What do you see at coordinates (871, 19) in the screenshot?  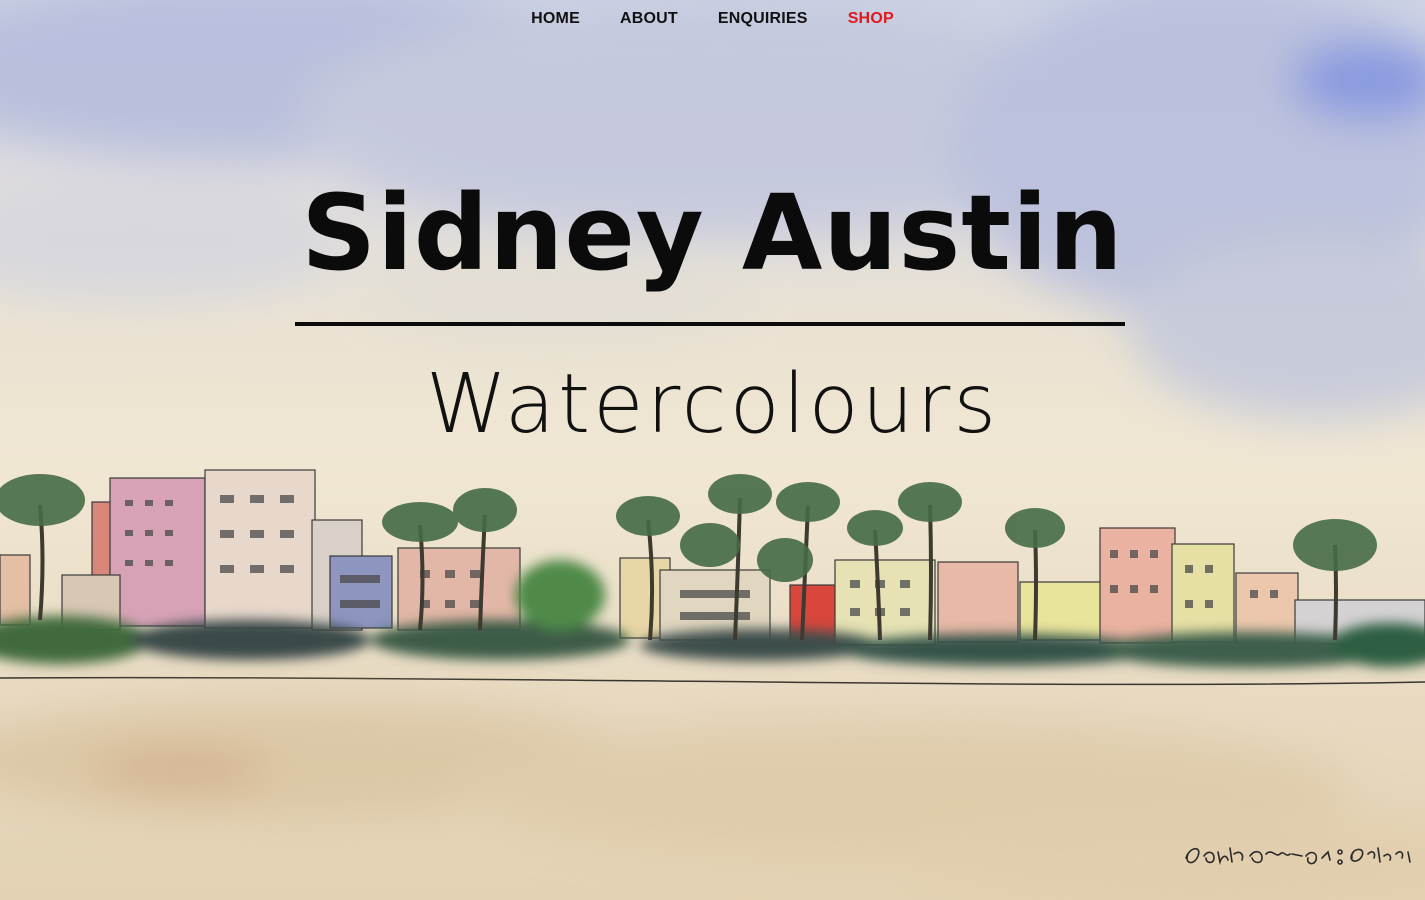 I see `nav-item-shop: SHOP` at bounding box center [871, 19].